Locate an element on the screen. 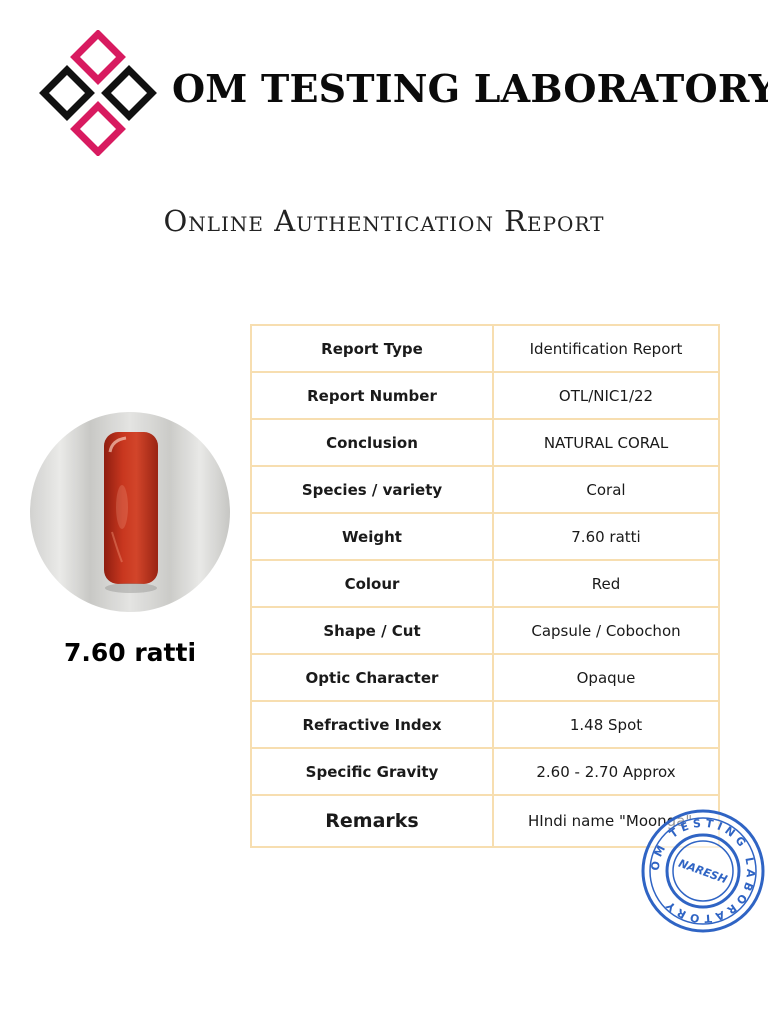 This screenshot has width=768, height=1024. report-row-label: Specific Gravity is located at coordinates (372, 771).